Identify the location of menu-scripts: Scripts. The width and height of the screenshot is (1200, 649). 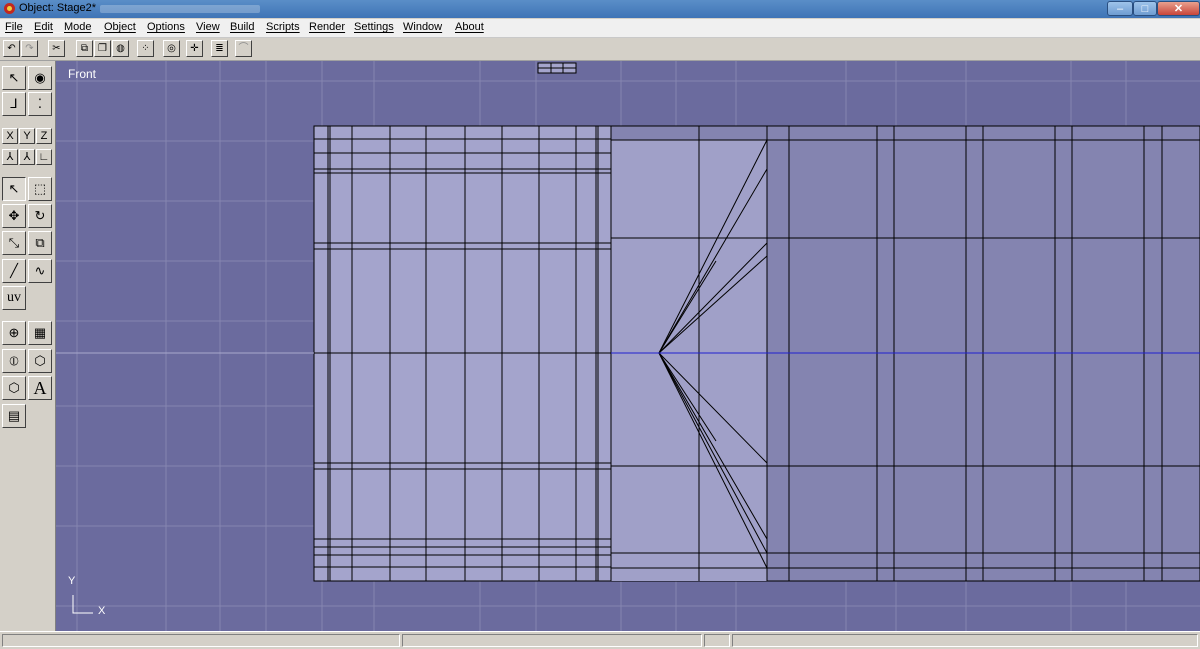
(283, 27).